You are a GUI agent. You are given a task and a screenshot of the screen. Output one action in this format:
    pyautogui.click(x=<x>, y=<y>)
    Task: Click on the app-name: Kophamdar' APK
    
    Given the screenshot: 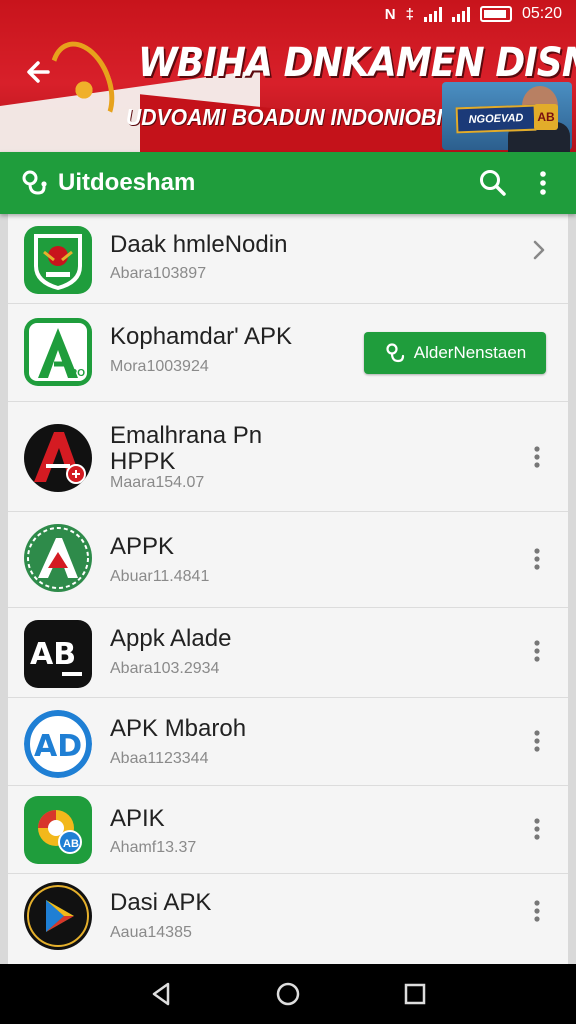 What is the action you would take?
    pyautogui.click(x=201, y=336)
    